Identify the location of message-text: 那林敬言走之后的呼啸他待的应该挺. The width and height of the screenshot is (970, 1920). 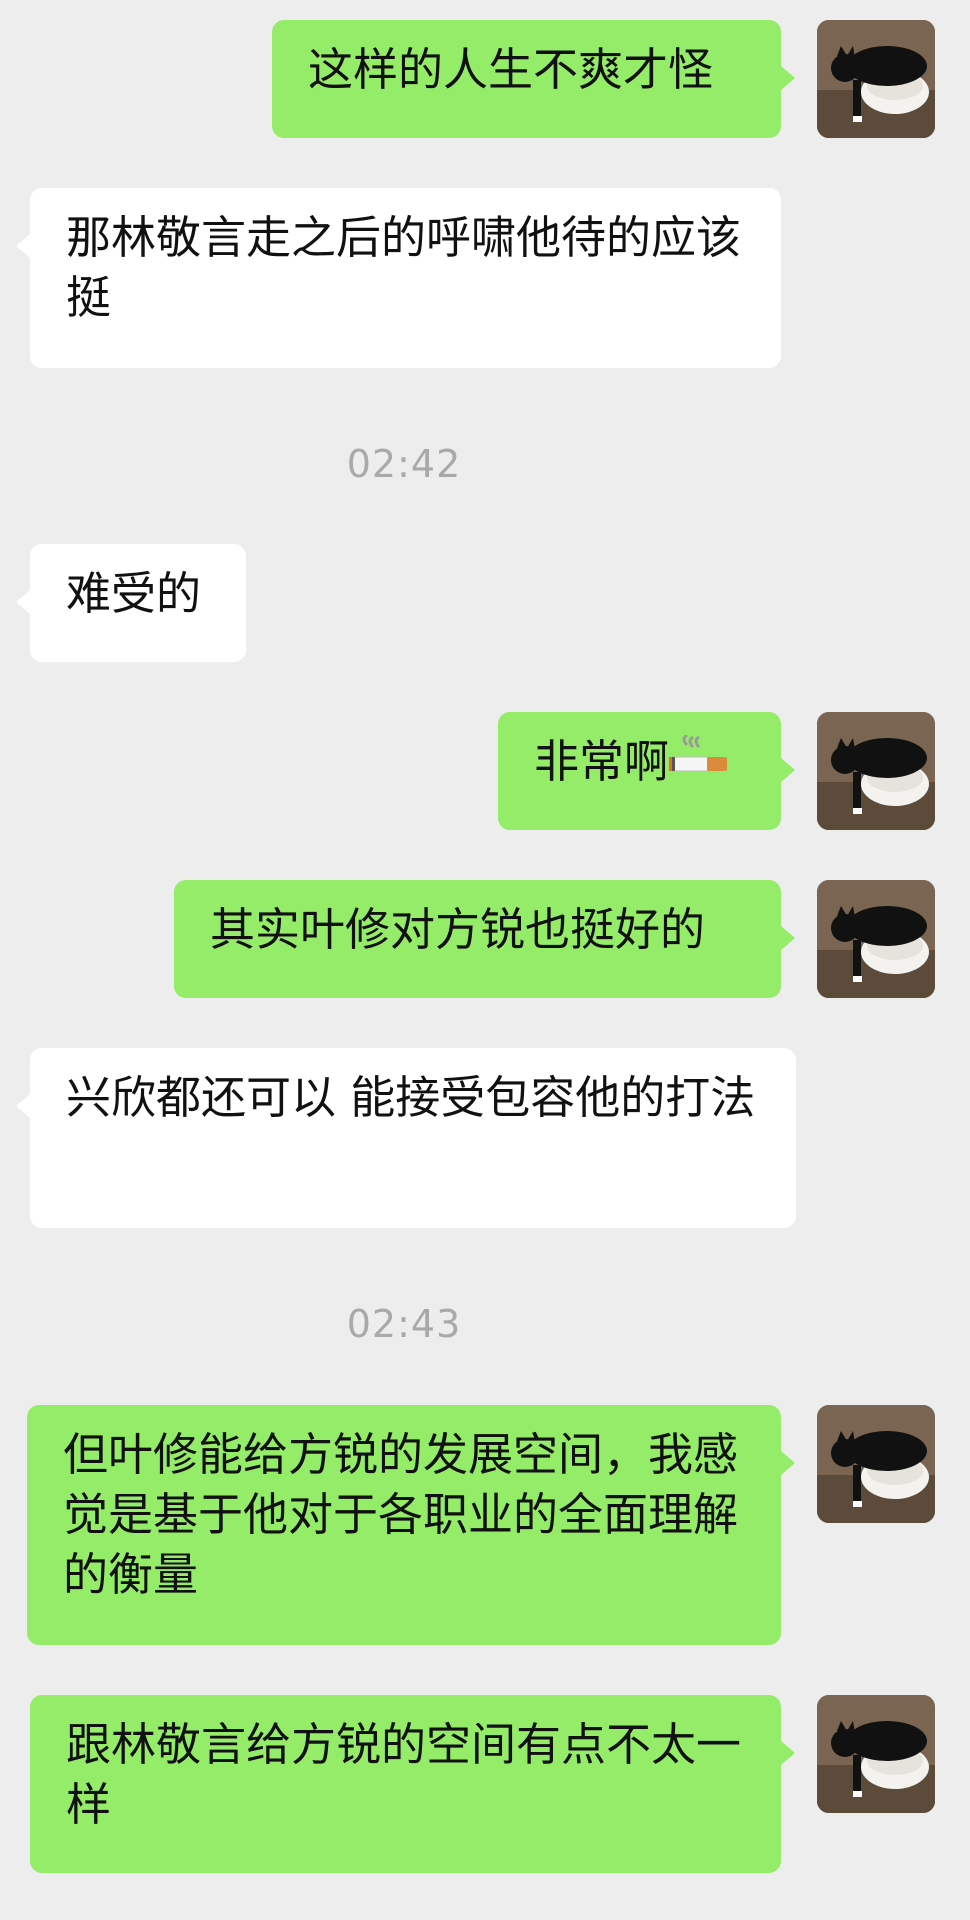
(404, 267).